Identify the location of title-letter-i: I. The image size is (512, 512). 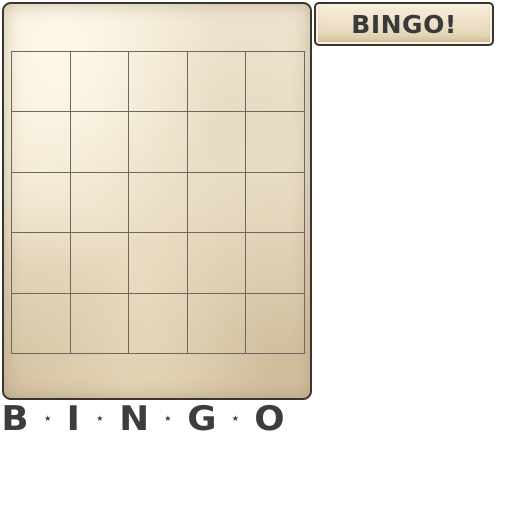
(74, 419).